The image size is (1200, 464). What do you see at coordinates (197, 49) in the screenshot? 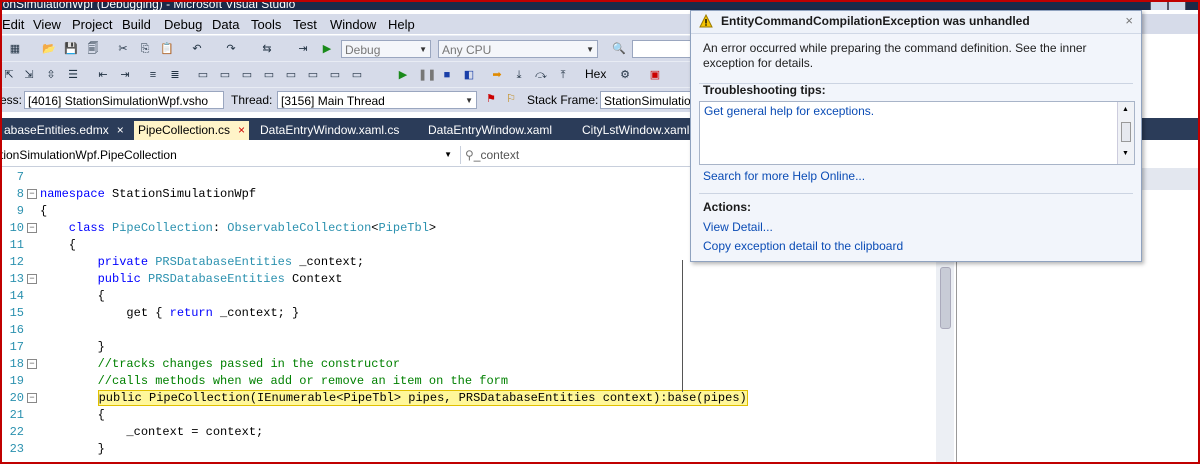
I see `undo-icon: ↶` at bounding box center [197, 49].